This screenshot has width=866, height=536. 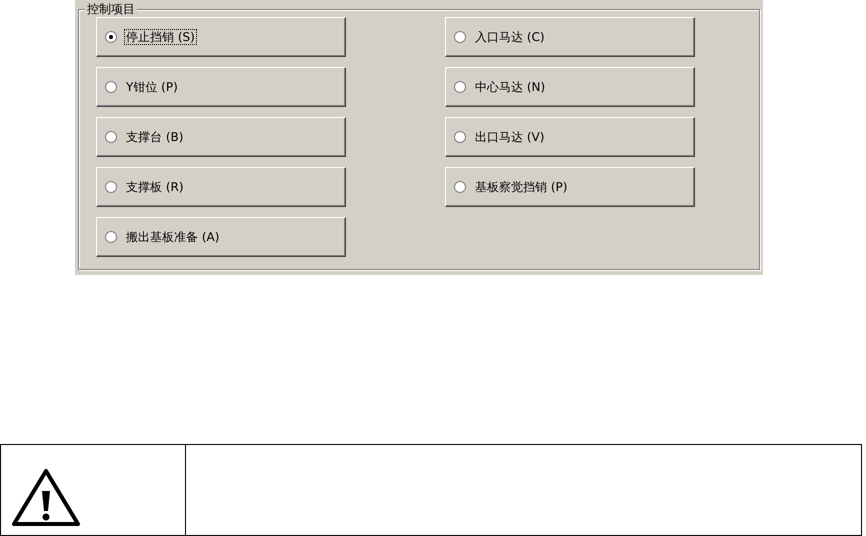 What do you see at coordinates (521, 187) in the screenshot?
I see `radio-label: 基板察觉挡销 (P)` at bounding box center [521, 187].